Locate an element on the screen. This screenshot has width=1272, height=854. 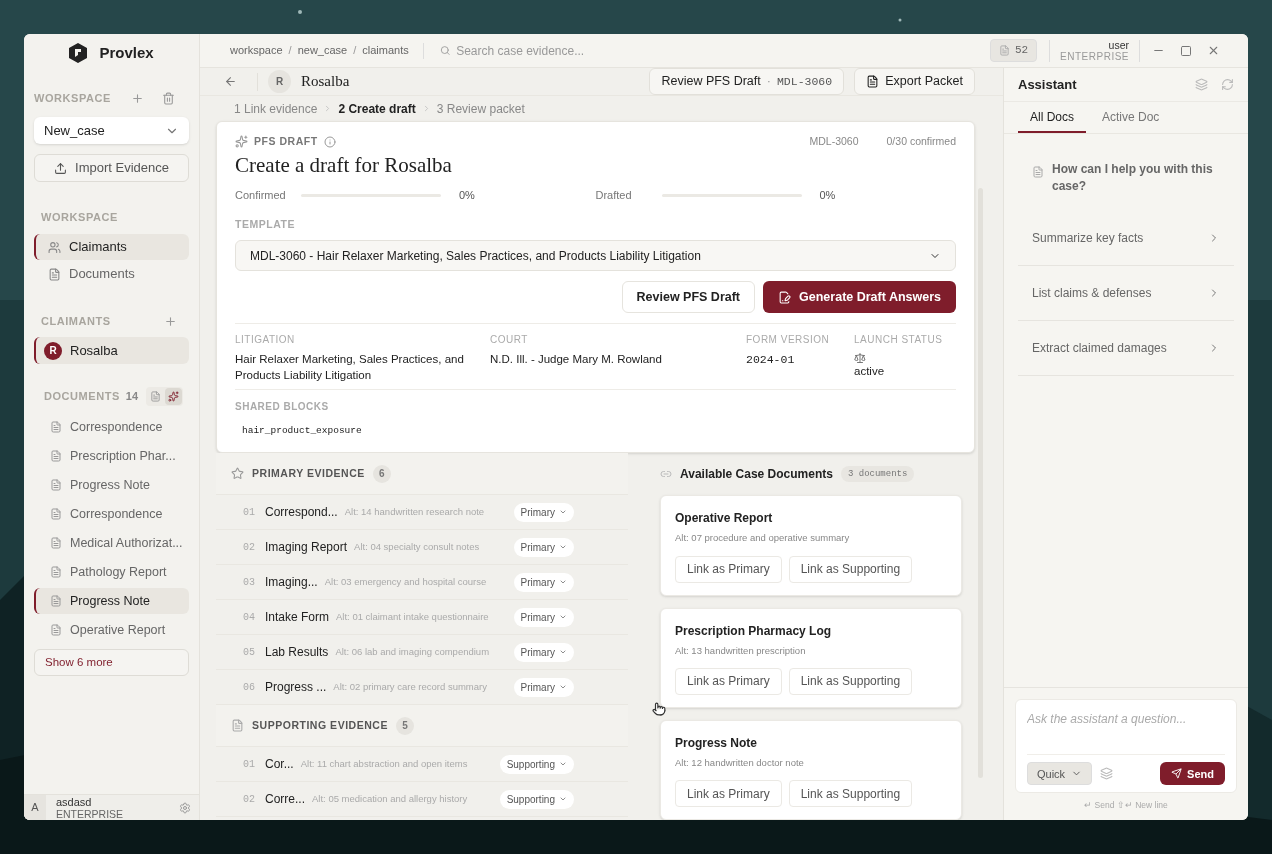
panel-title: Assistant is located at coordinates (1047, 84).